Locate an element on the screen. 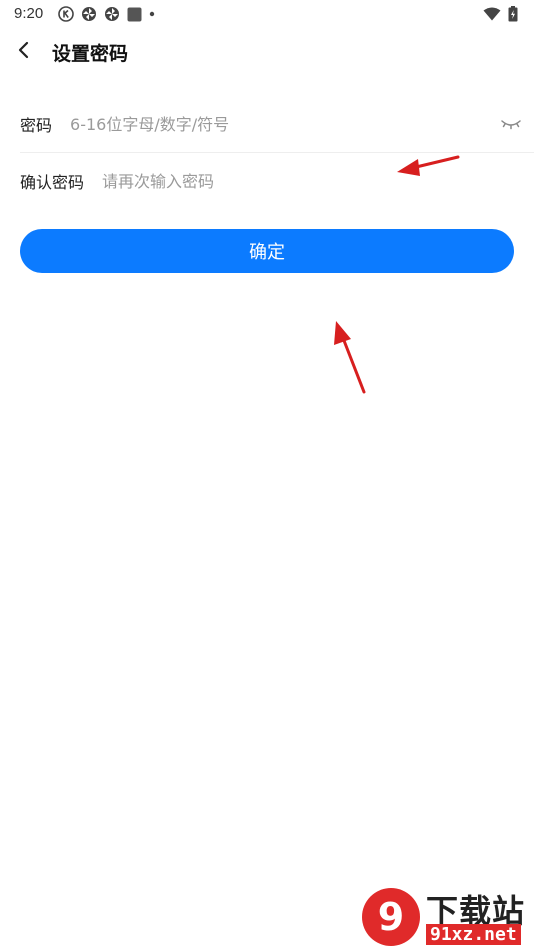 This screenshot has width=534, height=950. password-form: 密码 确认密码 is located at coordinates (277, 152).